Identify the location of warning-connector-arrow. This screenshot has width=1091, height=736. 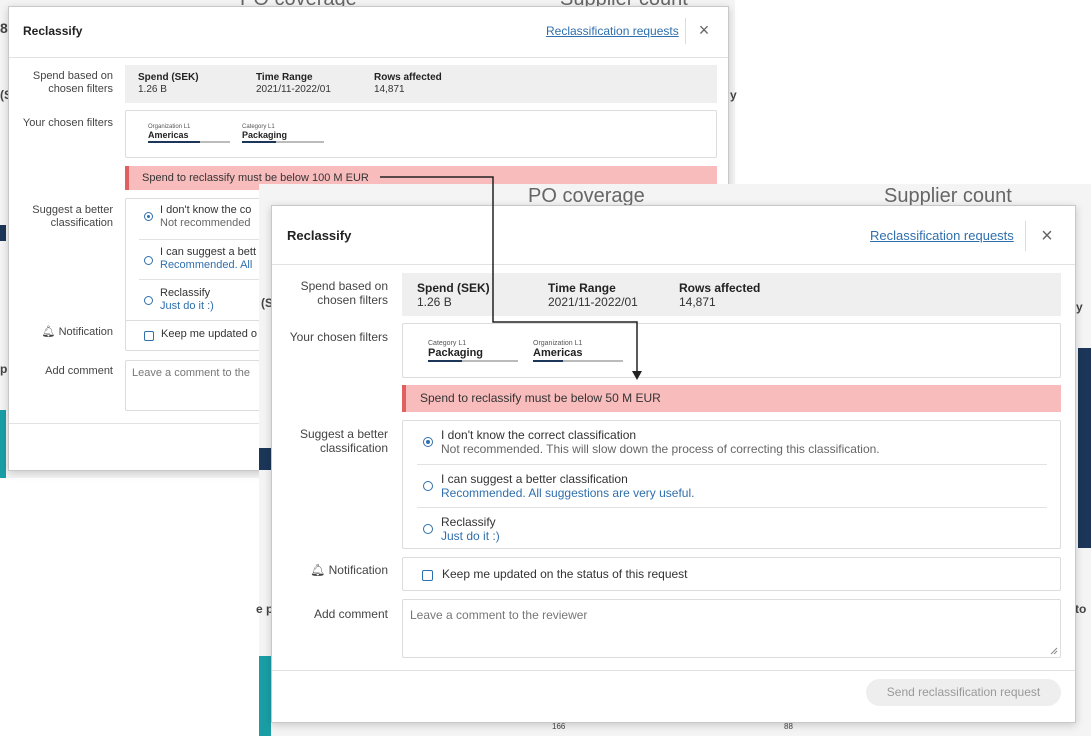
(511, 278).